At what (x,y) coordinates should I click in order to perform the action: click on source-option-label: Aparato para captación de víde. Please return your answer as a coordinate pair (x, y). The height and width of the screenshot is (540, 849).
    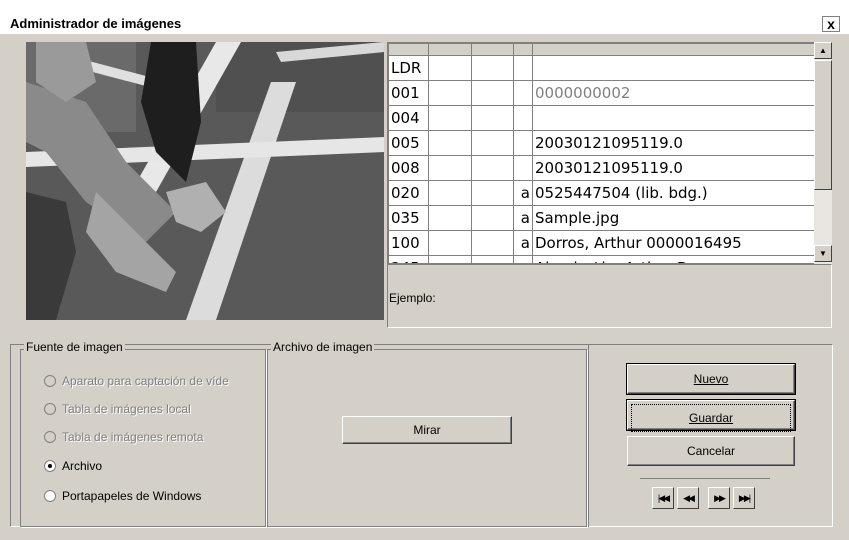
    Looking at the image, I should click on (145, 381).